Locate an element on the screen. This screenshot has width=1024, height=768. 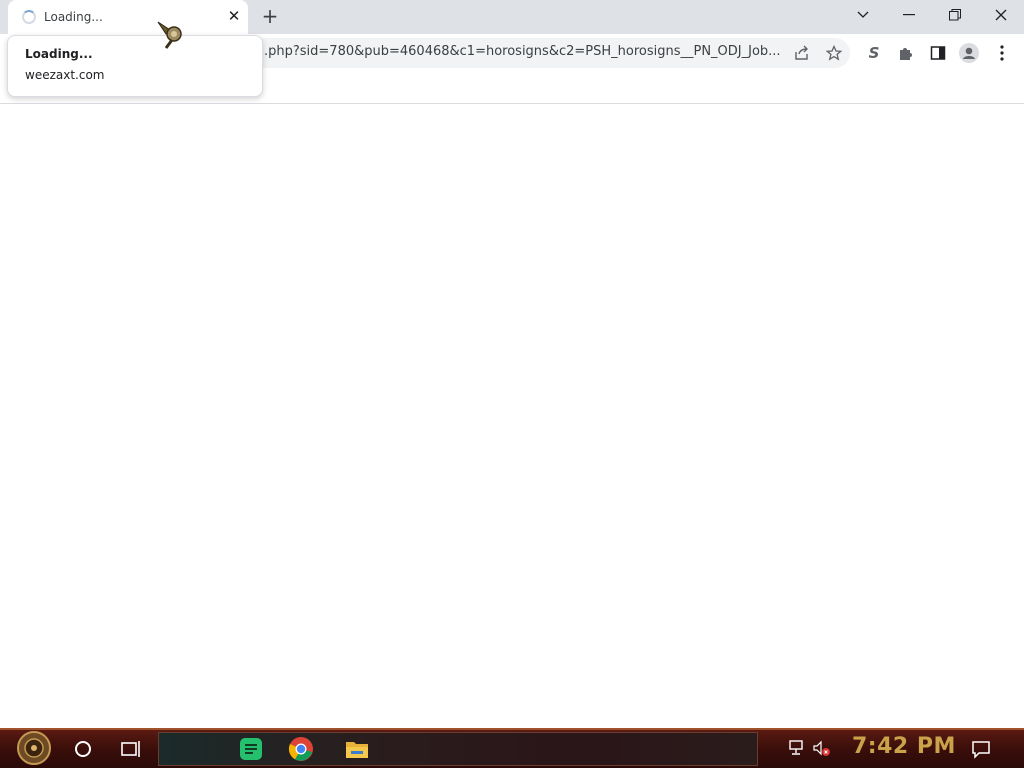
toolbar-divider is located at coordinates (512, 103).